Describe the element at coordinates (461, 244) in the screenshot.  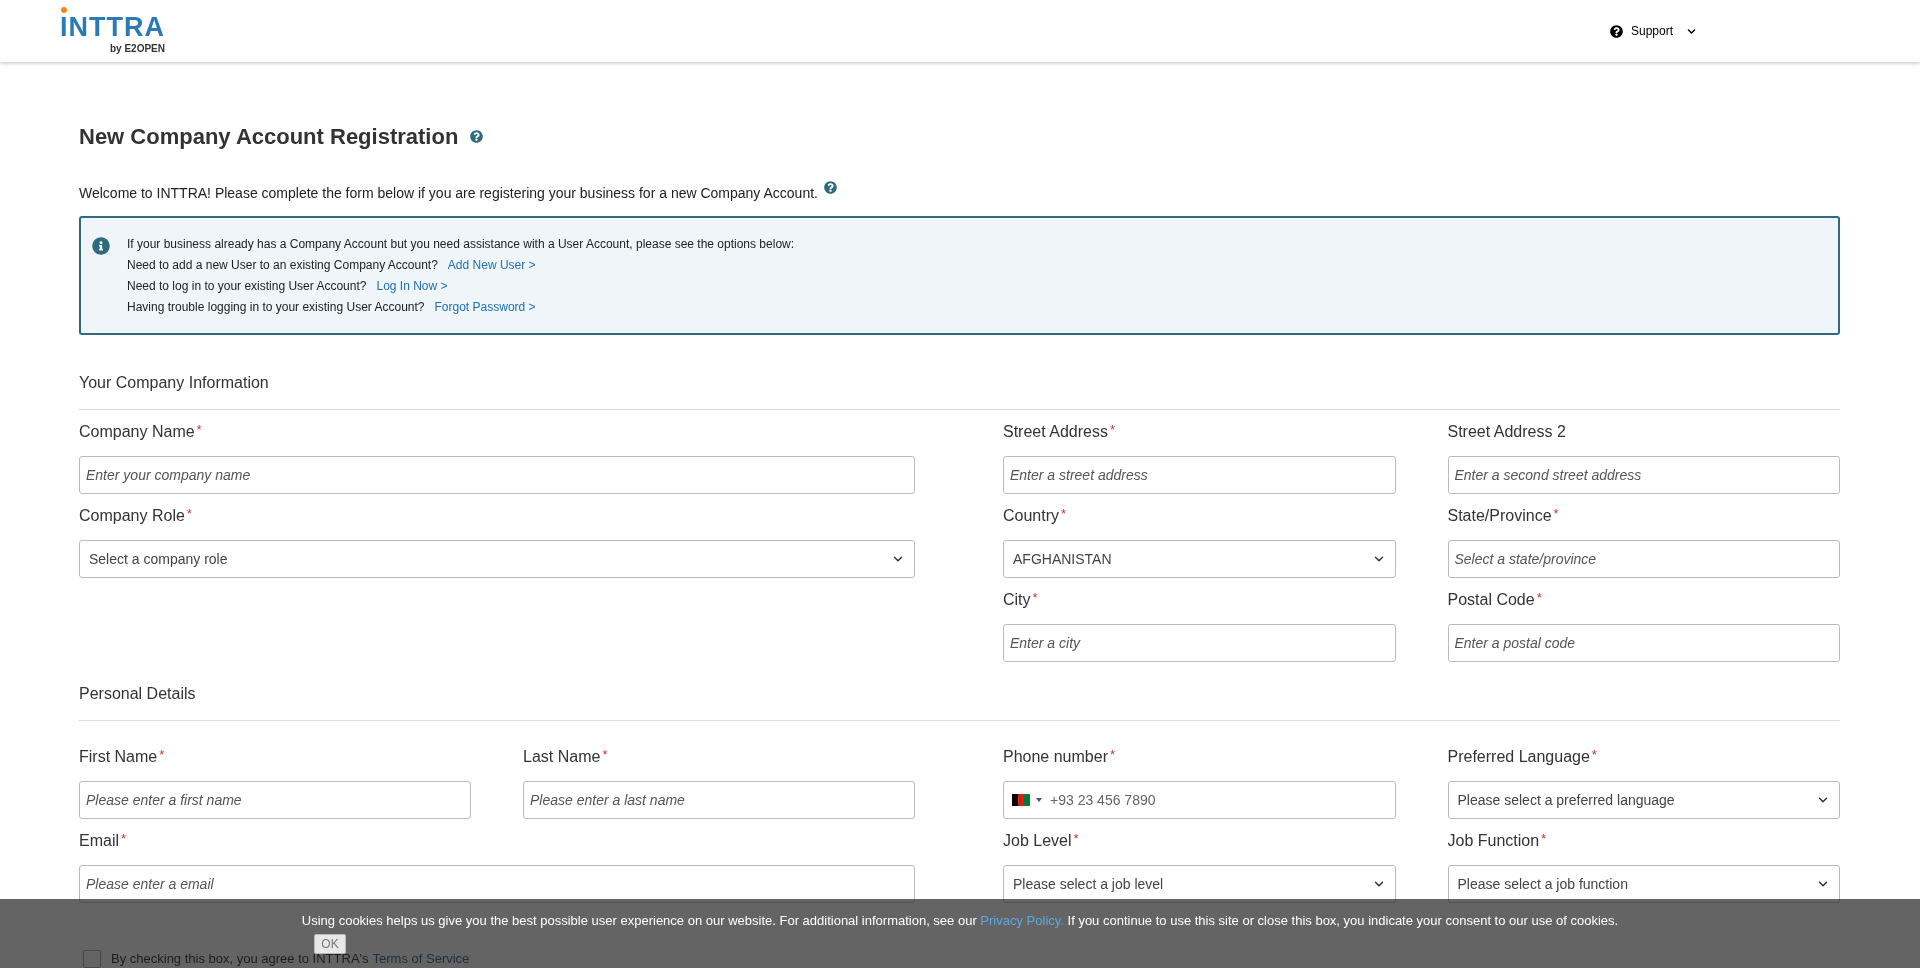
I see `info-text: If your business already has a Company Account but you need assistance with a User Account, please see the options below:` at that location.